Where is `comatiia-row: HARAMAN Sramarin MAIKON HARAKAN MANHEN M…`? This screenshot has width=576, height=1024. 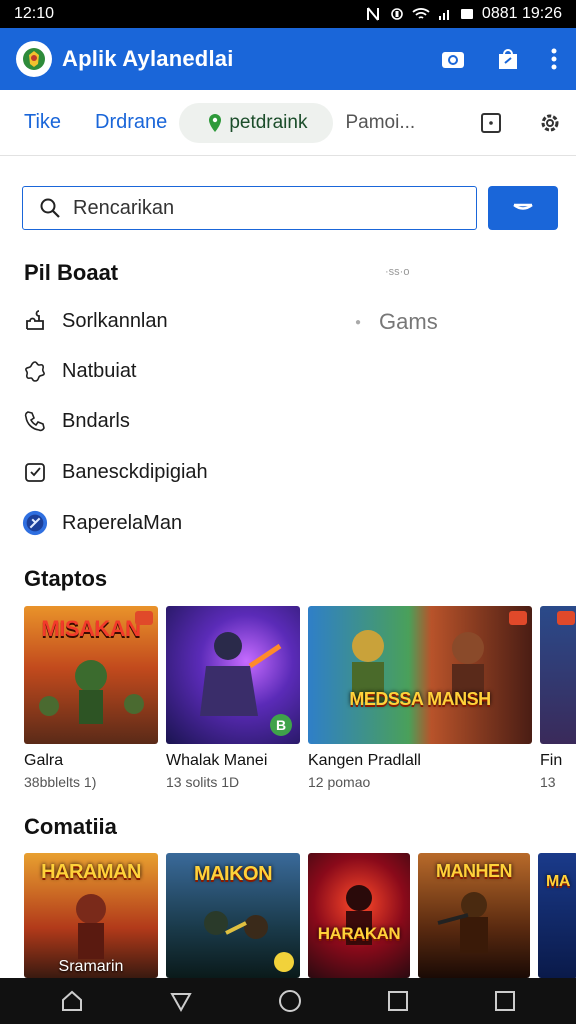 comatiia-row: HARAMAN Sramarin MAIKON HARAKAN MANHEN M… is located at coordinates (300, 915).